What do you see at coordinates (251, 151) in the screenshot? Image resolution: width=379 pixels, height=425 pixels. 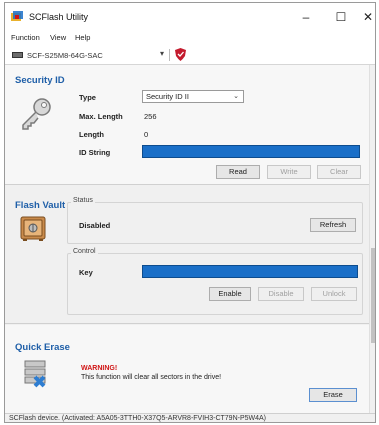 I see `id-string-input` at bounding box center [251, 151].